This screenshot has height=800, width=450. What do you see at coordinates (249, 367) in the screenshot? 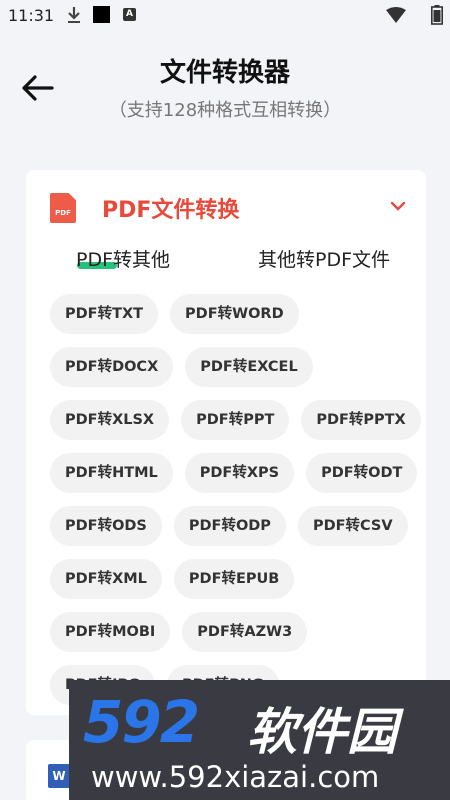
I see `chip-pdf-to-excel: PDF转EXCEL` at bounding box center [249, 367].